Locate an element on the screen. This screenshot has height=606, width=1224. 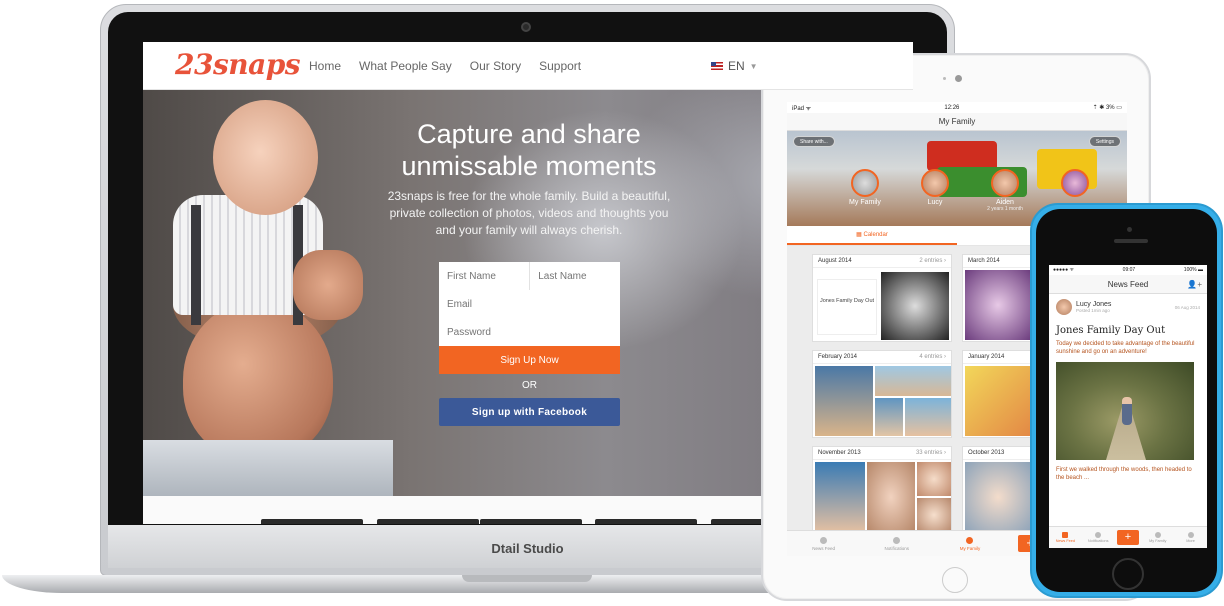
photo-child is located at coordinates (1127, 411).